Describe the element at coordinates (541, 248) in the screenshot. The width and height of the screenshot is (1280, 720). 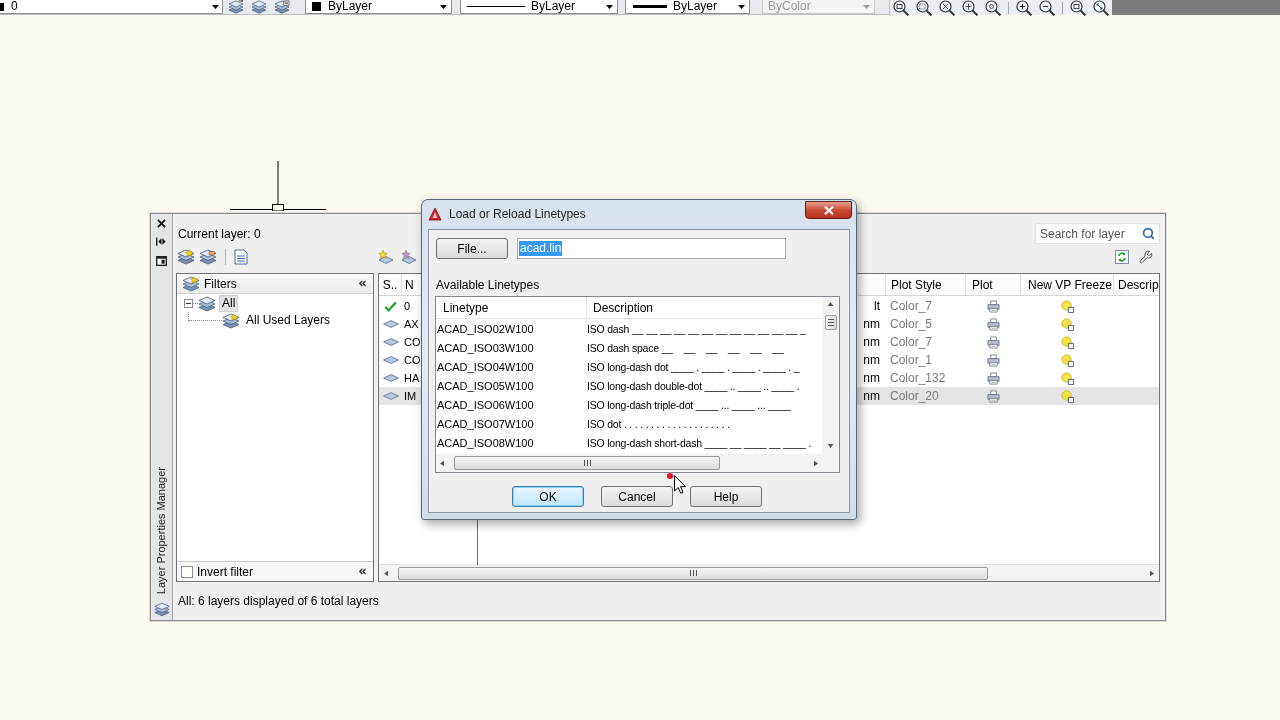
I see `selected-text: acad.lin` at that location.